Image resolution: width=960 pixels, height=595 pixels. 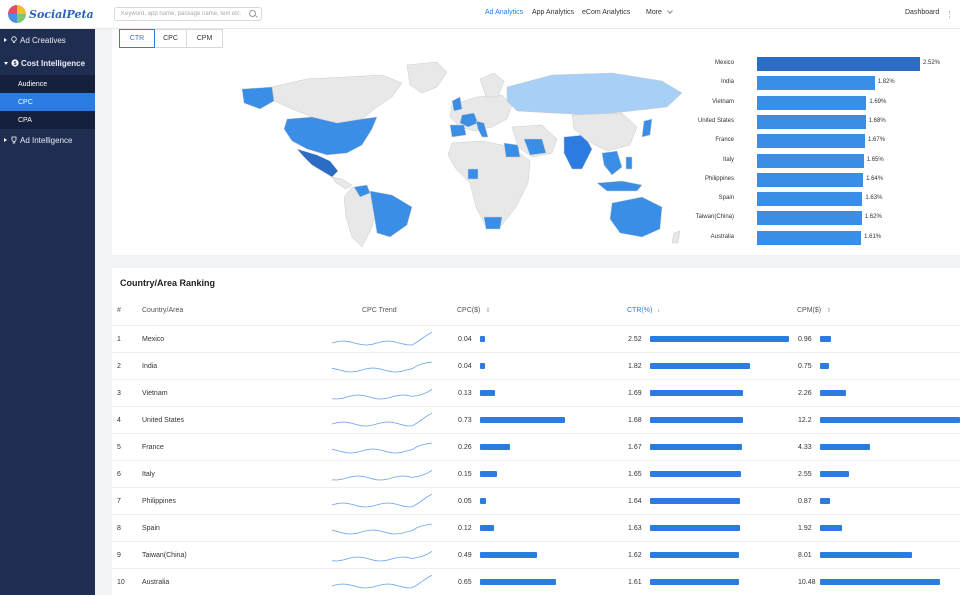 What do you see at coordinates (469, 310) in the screenshot?
I see `col-header-cpc-label: CPC($)` at bounding box center [469, 310].